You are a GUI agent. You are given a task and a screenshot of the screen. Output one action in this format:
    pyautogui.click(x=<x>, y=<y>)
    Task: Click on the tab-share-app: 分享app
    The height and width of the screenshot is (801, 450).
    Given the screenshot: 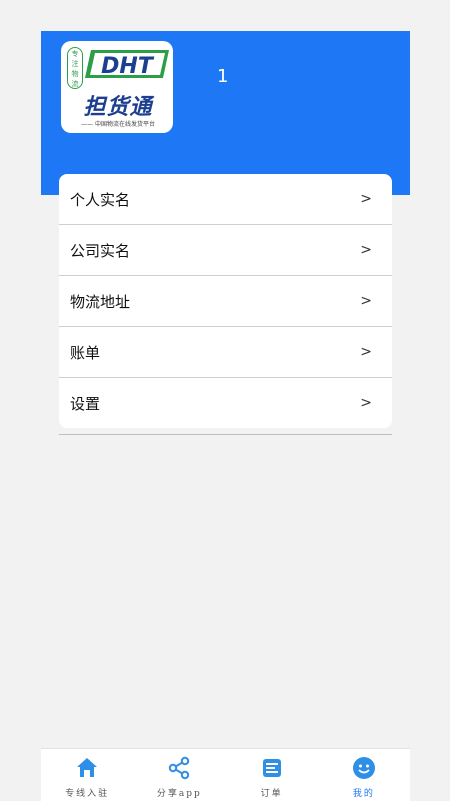 What is the action you would take?
    pyautogui.click(x=179, y=775)
    